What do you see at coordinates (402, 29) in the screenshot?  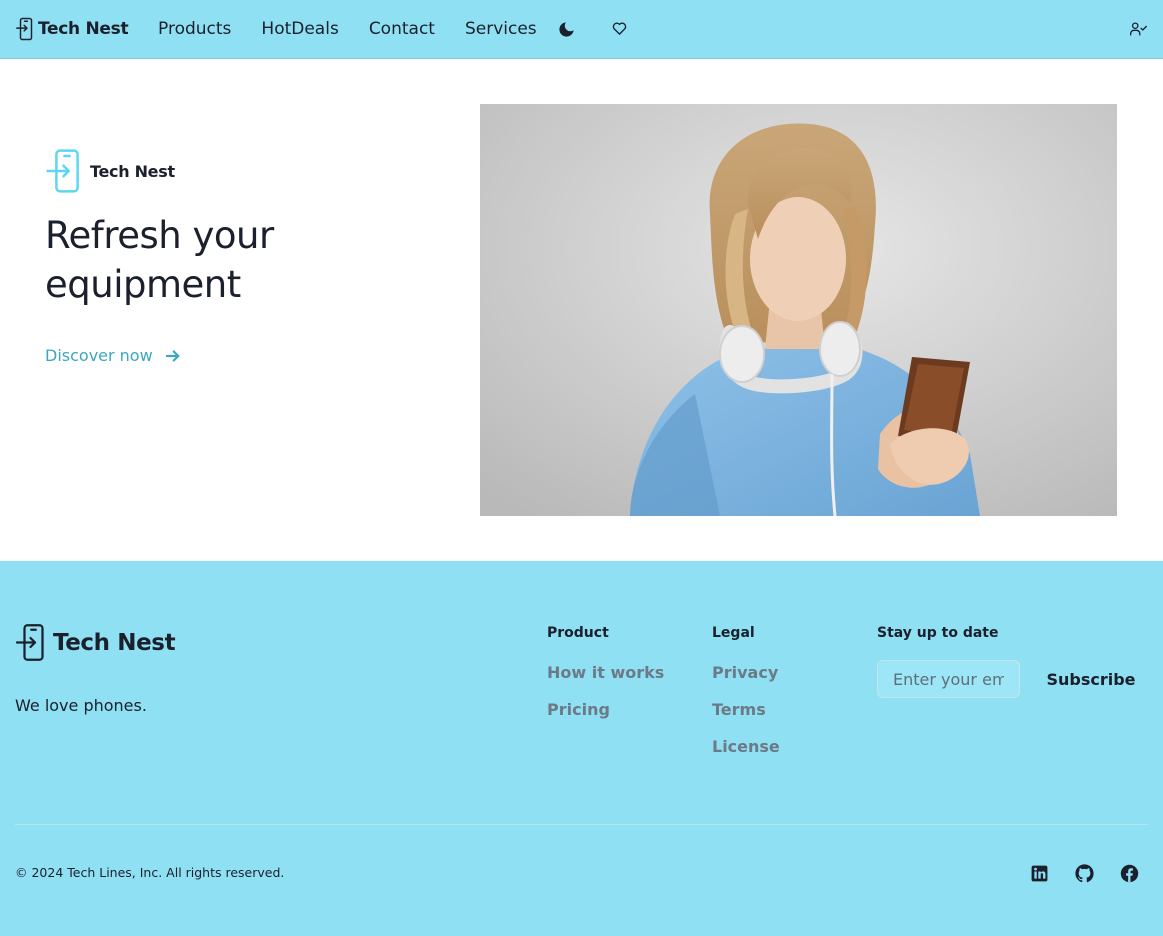 I see `nav-link-contact: Contact` at bounding box center [402, 29].